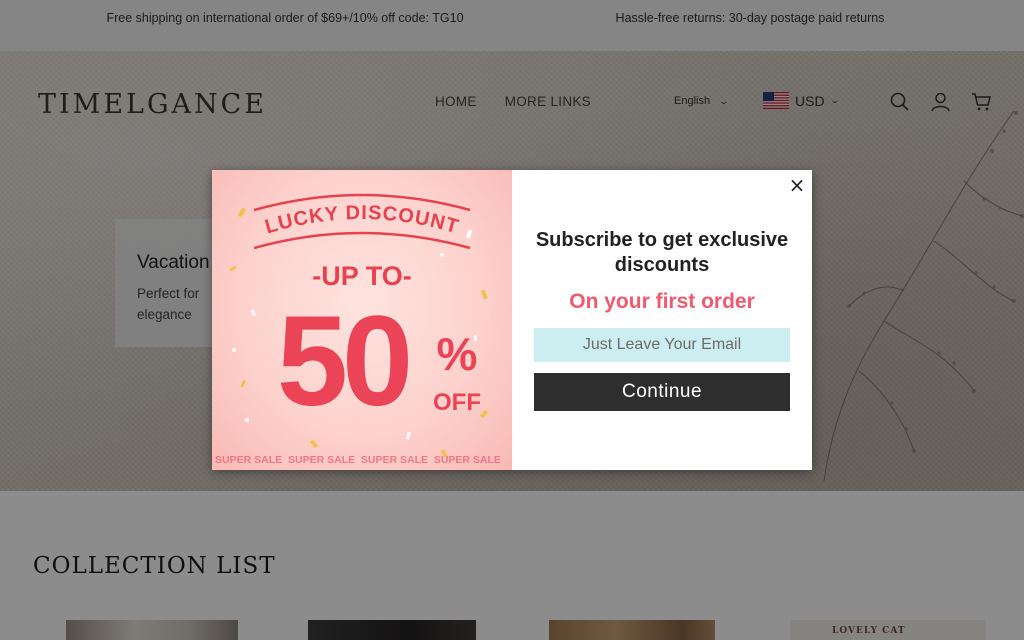  What do you see at coordinates (662, 301) in the screenshot?
I see `popup-subtitle: On your first order` at bounding box center [662, 301].